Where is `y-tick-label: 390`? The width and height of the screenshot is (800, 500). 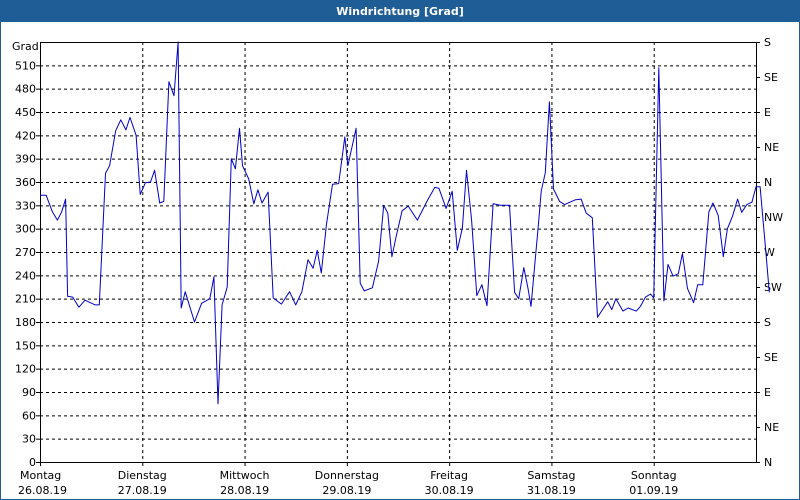 y-tick-label: 390 is located at coordinates (25, 159).